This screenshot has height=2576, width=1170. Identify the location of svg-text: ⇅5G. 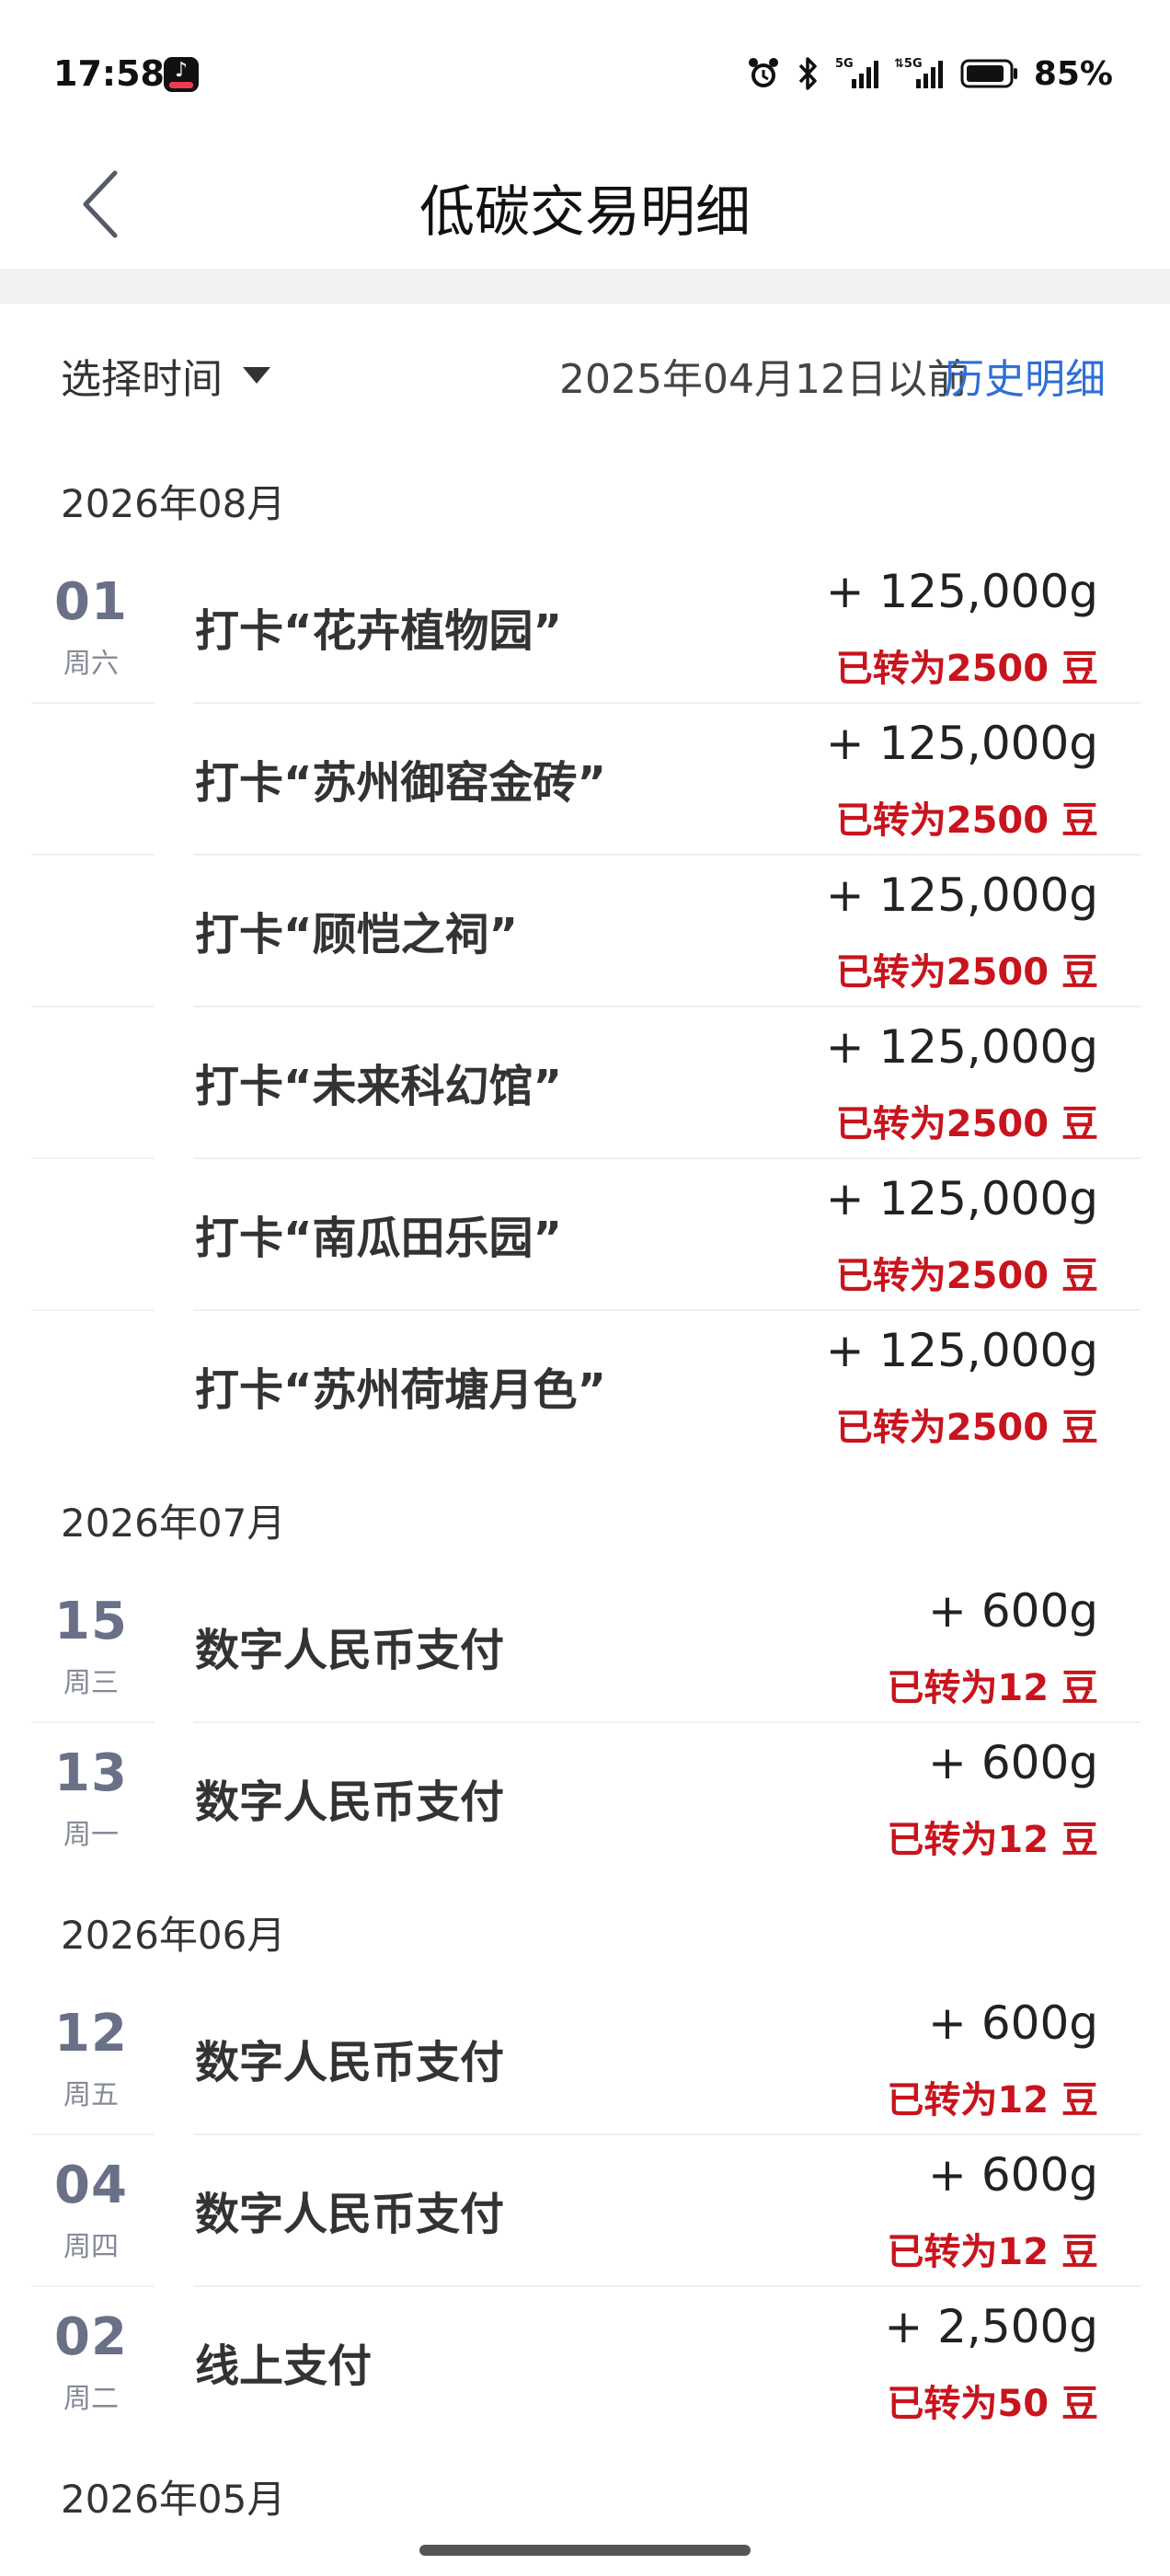
(908, 64).